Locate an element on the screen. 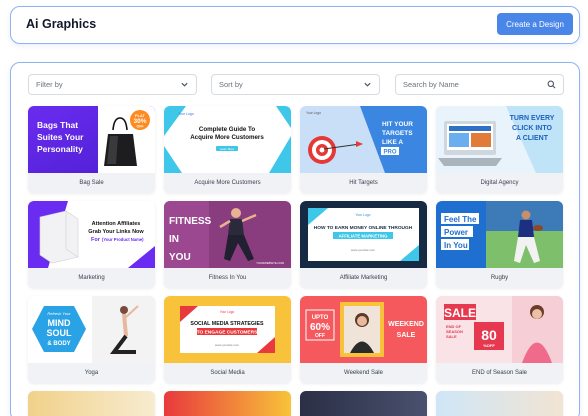  thumb-text: Grab Your Links Now is located at coordinates (116, 232).